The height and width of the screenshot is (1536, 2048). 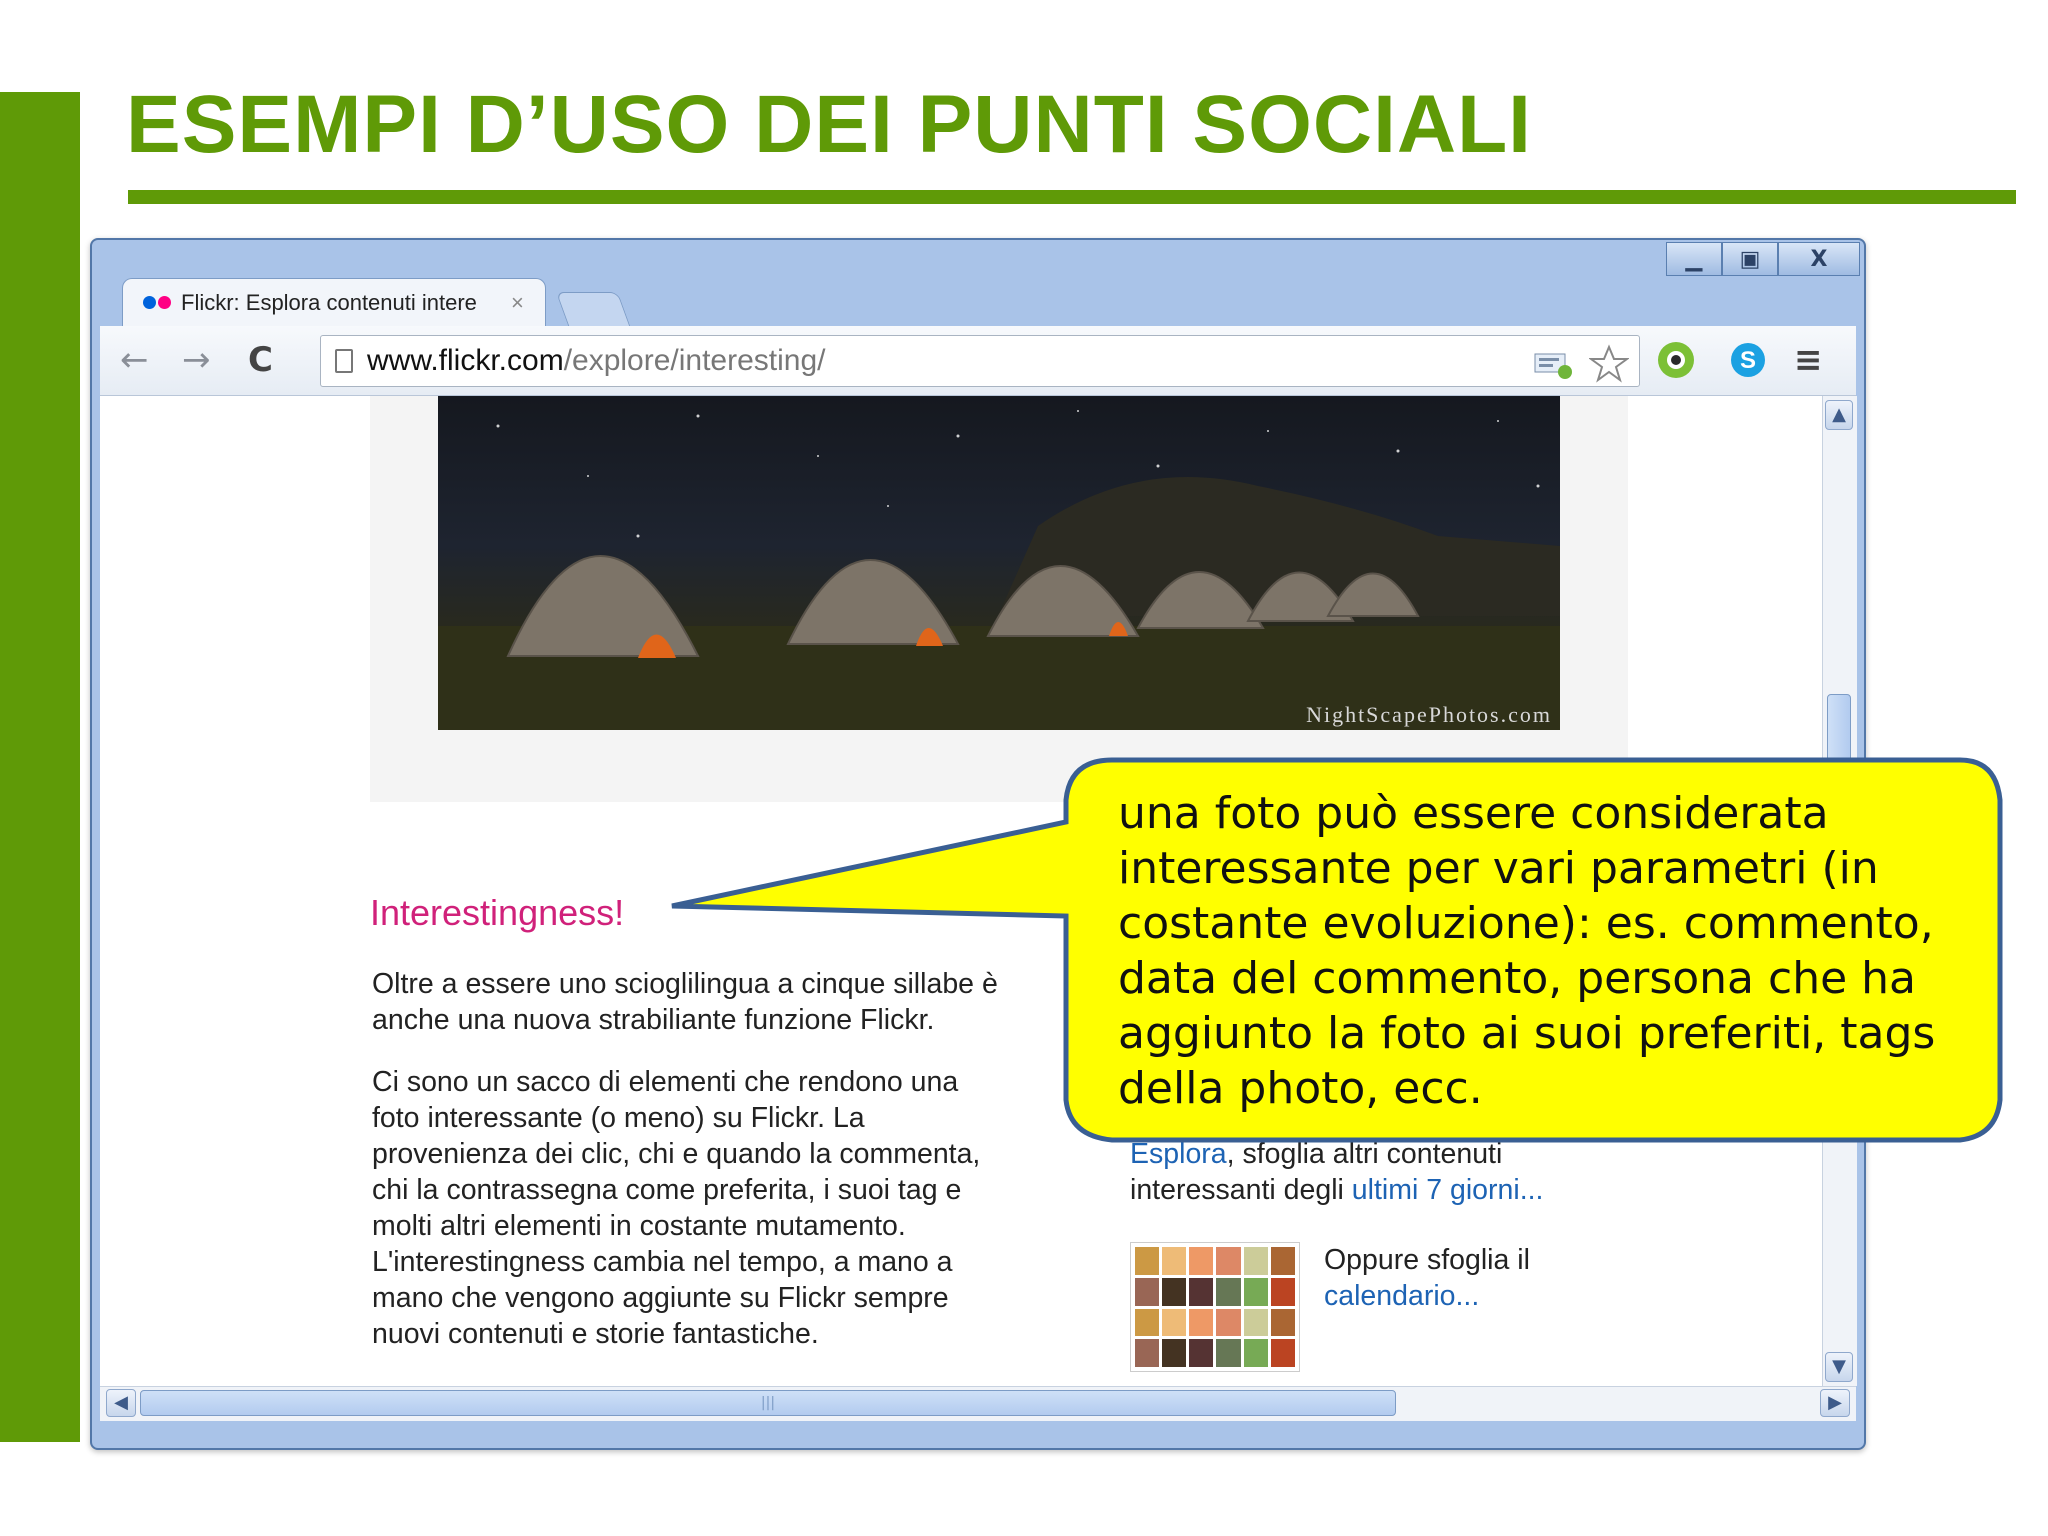 What do you see at coordinates (1554, 364) in the screenshot?
I see `translate-icon` at bounding box center [1554, 364].